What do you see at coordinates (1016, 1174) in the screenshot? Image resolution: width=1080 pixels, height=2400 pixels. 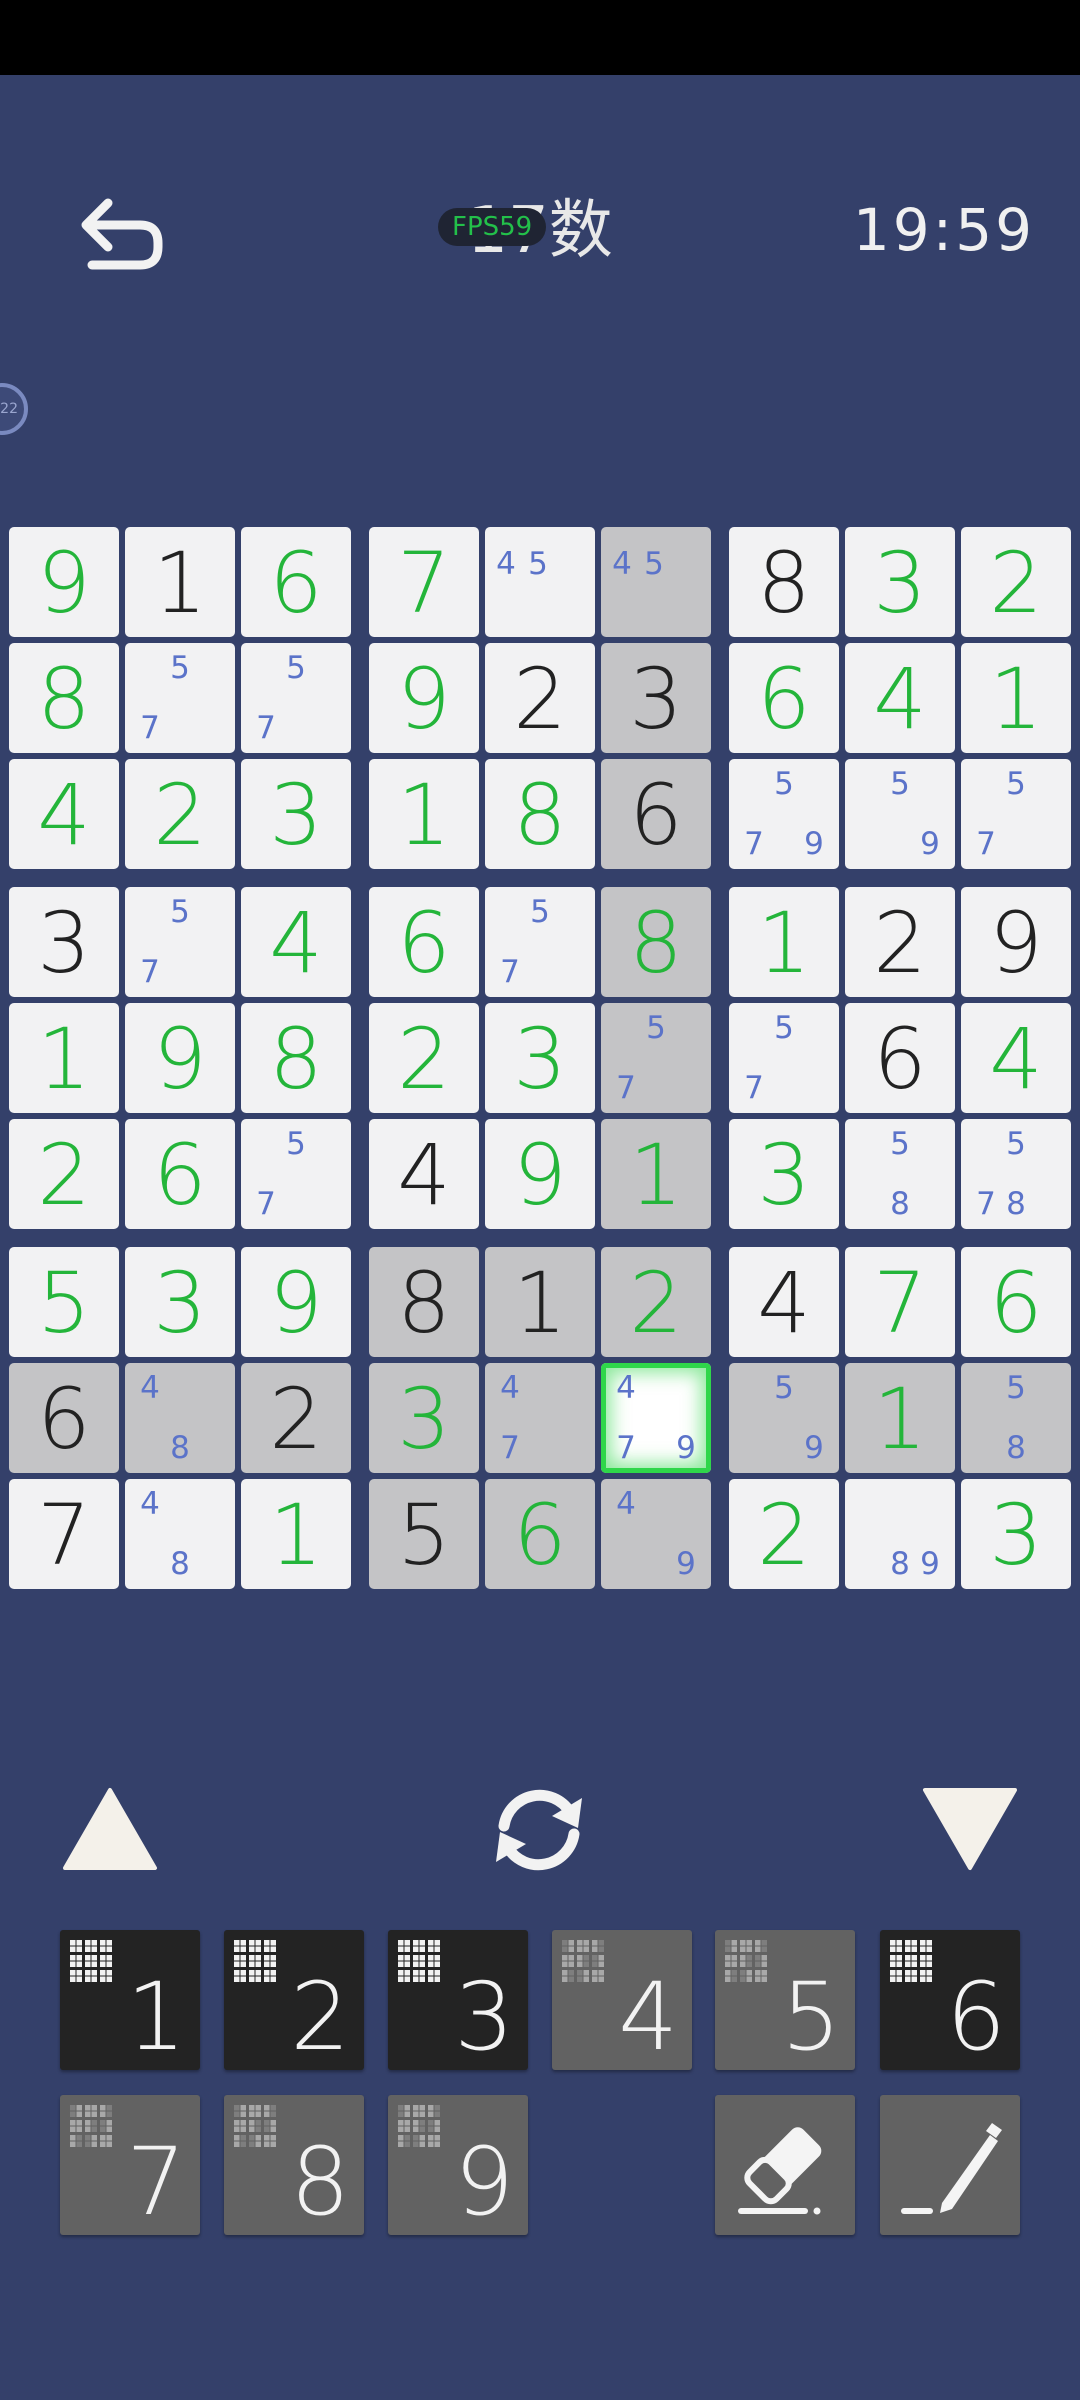 I see `sudoku-cell: 578` at bounding box center [1016, 1174].